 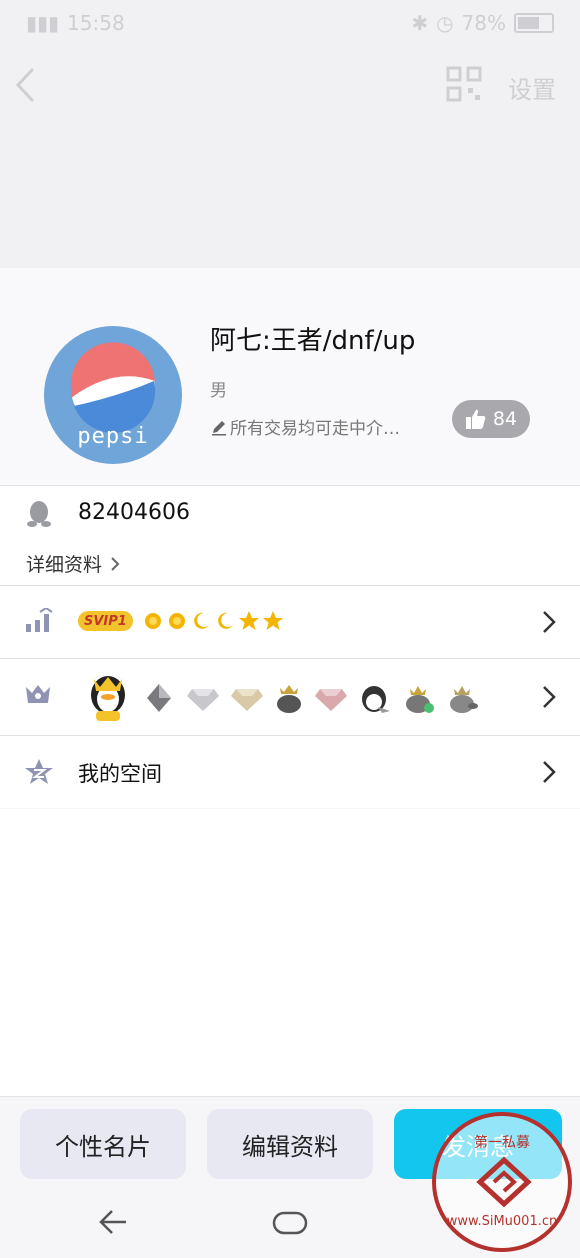 I want to click on penguin-level-badge-icon, so click(x=108, y=698).